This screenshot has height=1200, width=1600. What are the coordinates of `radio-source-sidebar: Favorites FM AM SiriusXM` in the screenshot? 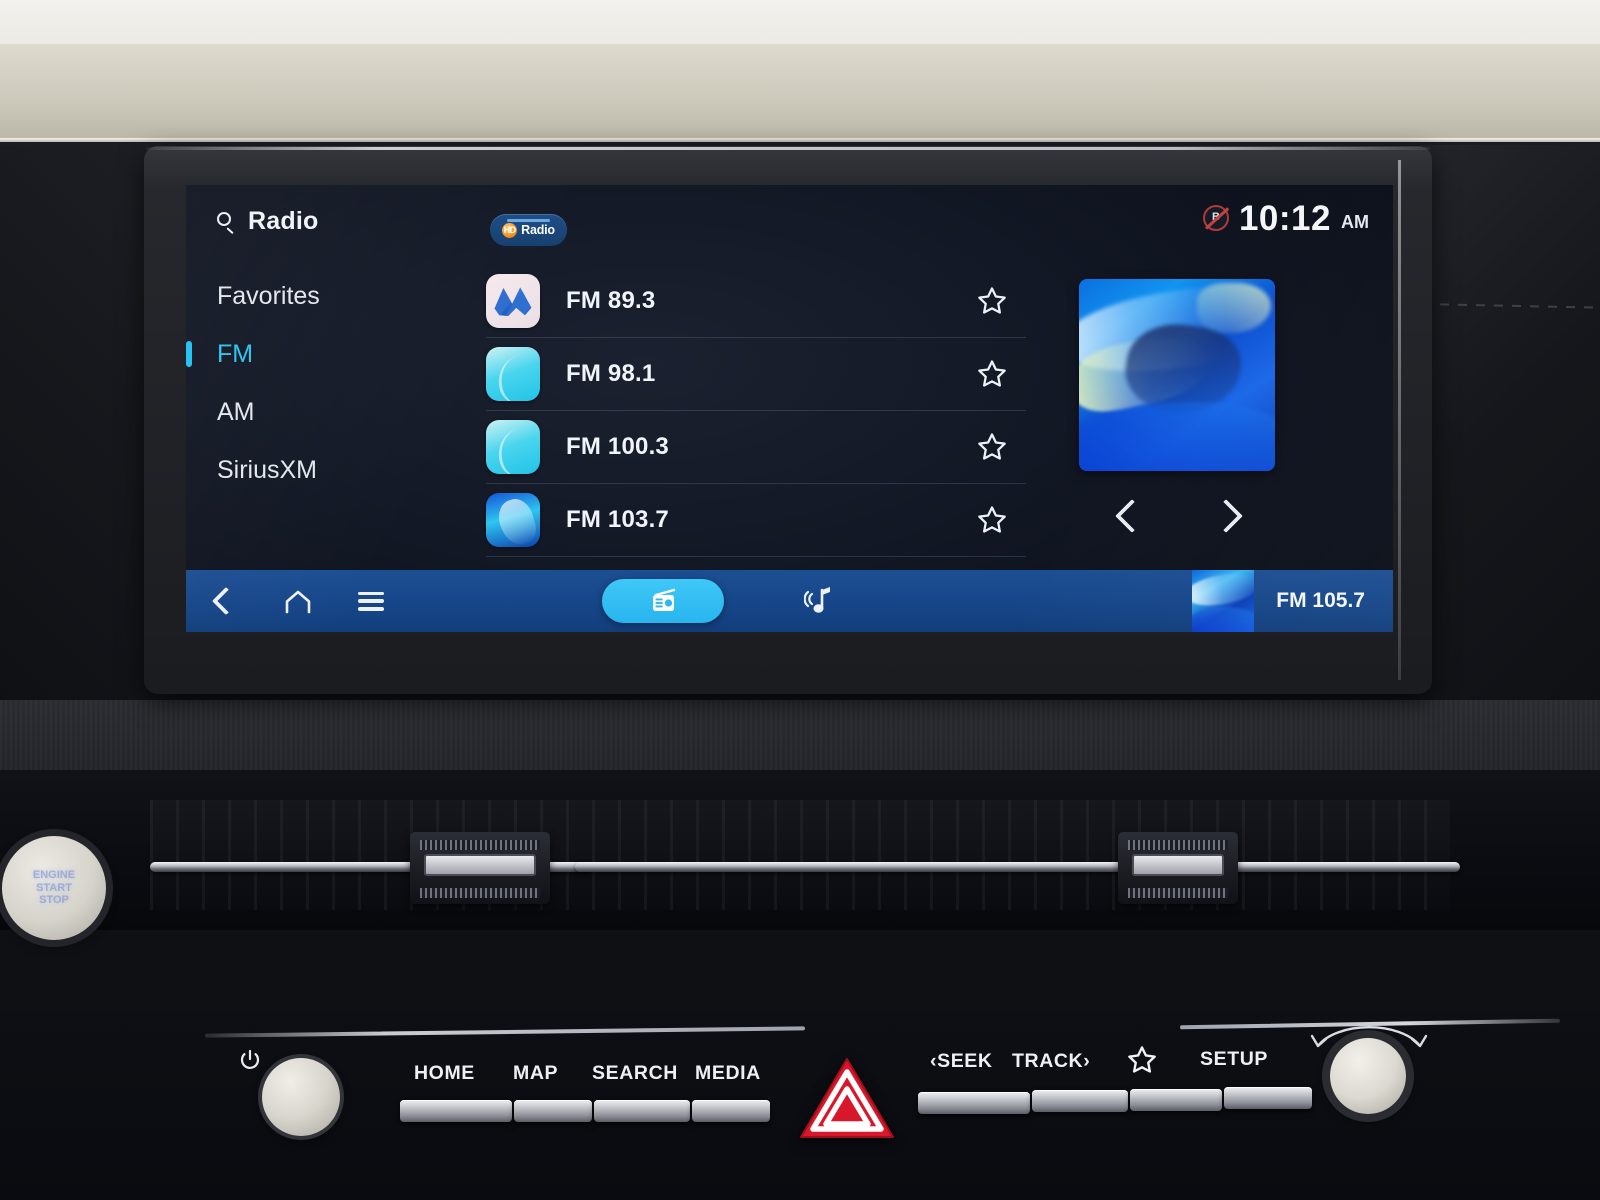 It's located at (278, 383).